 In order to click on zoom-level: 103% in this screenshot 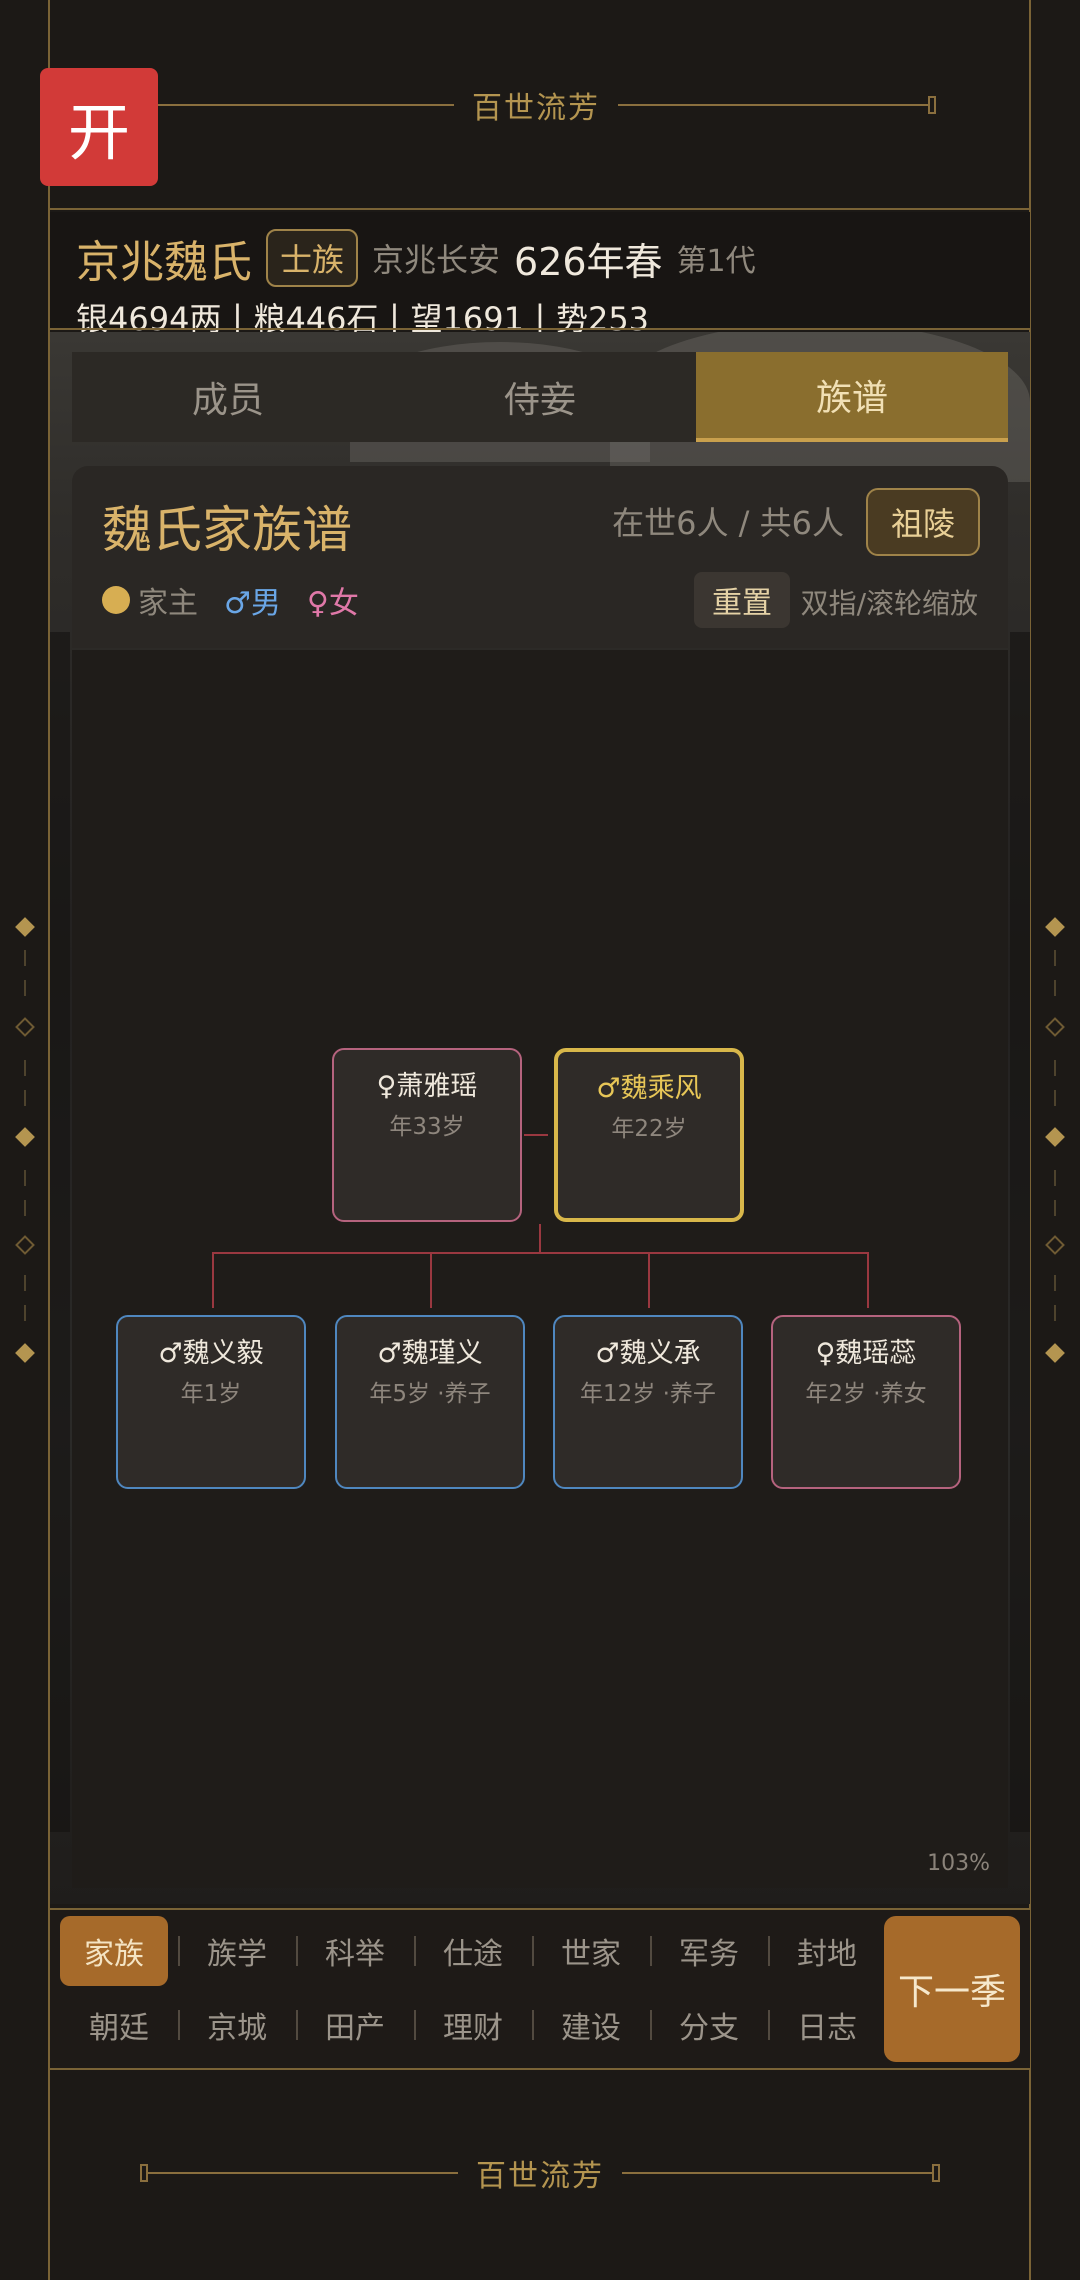, I will do `click(958, 1863)`.